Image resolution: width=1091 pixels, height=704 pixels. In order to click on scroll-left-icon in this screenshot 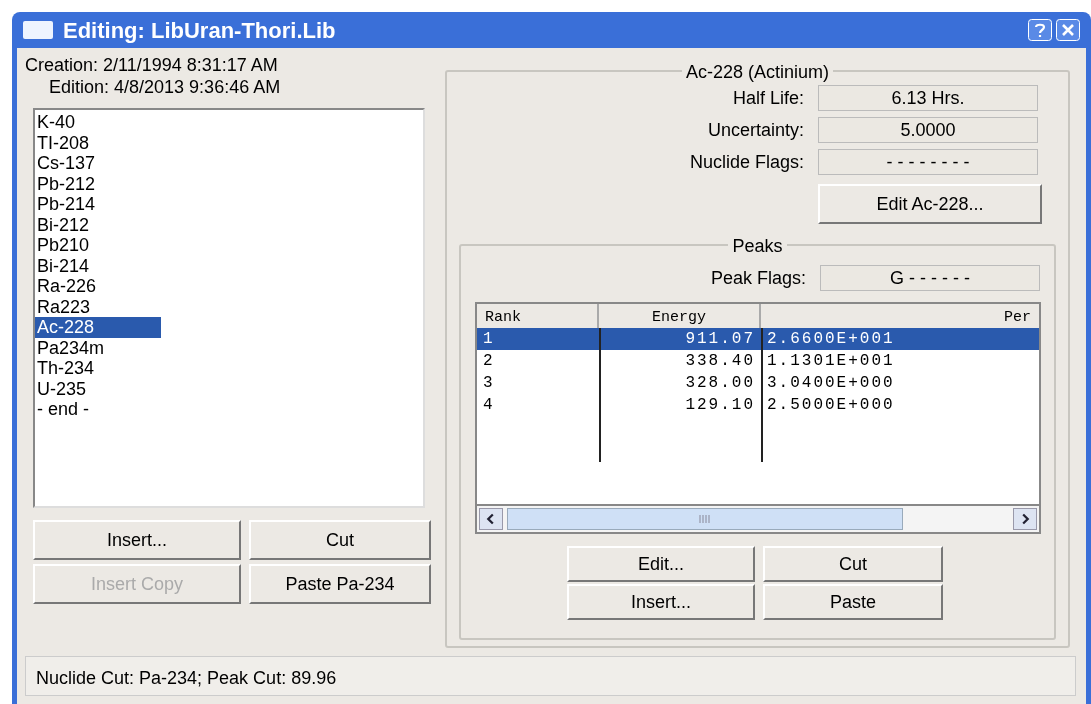, I will do `click(491, 519)`.